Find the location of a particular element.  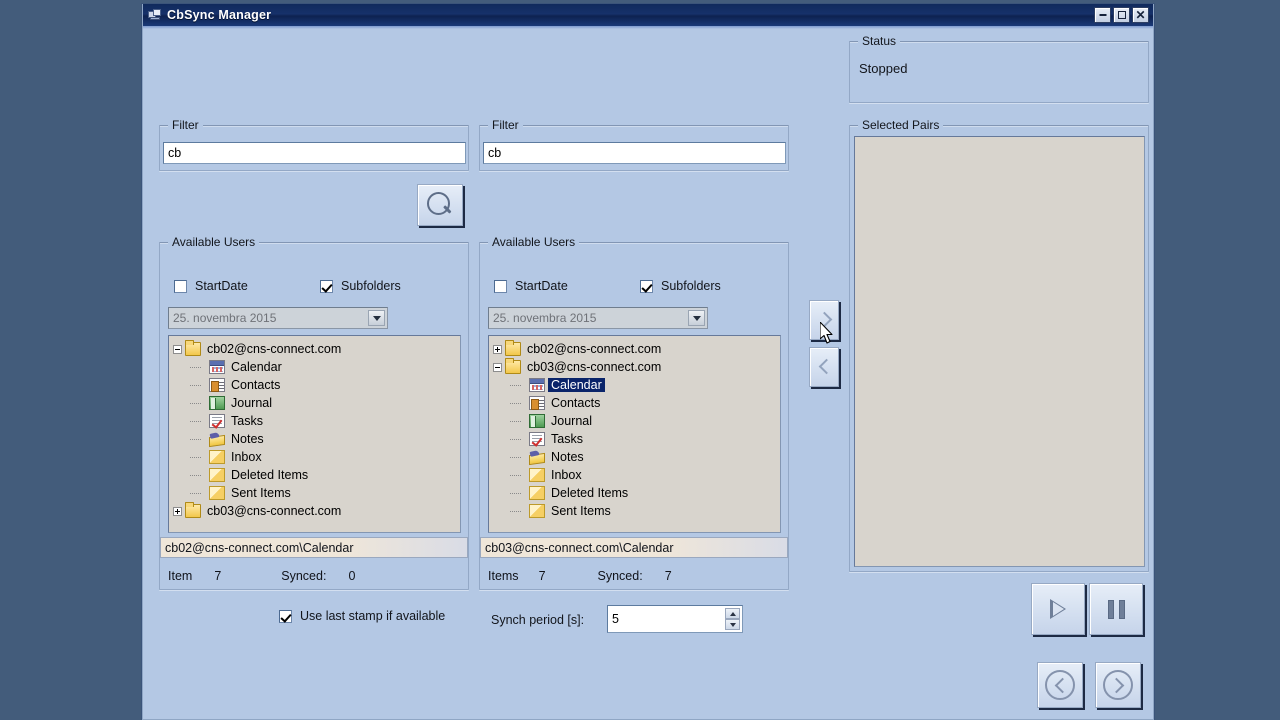

tree-node-label: Notes is located at coordinates (567, 457).